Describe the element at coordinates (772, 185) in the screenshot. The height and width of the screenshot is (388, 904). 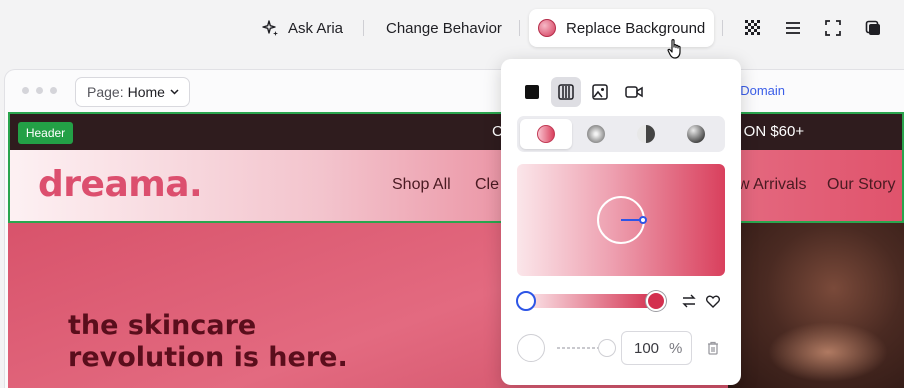
I see `nav-link-new-arrivals: w Arrivals` at that location.